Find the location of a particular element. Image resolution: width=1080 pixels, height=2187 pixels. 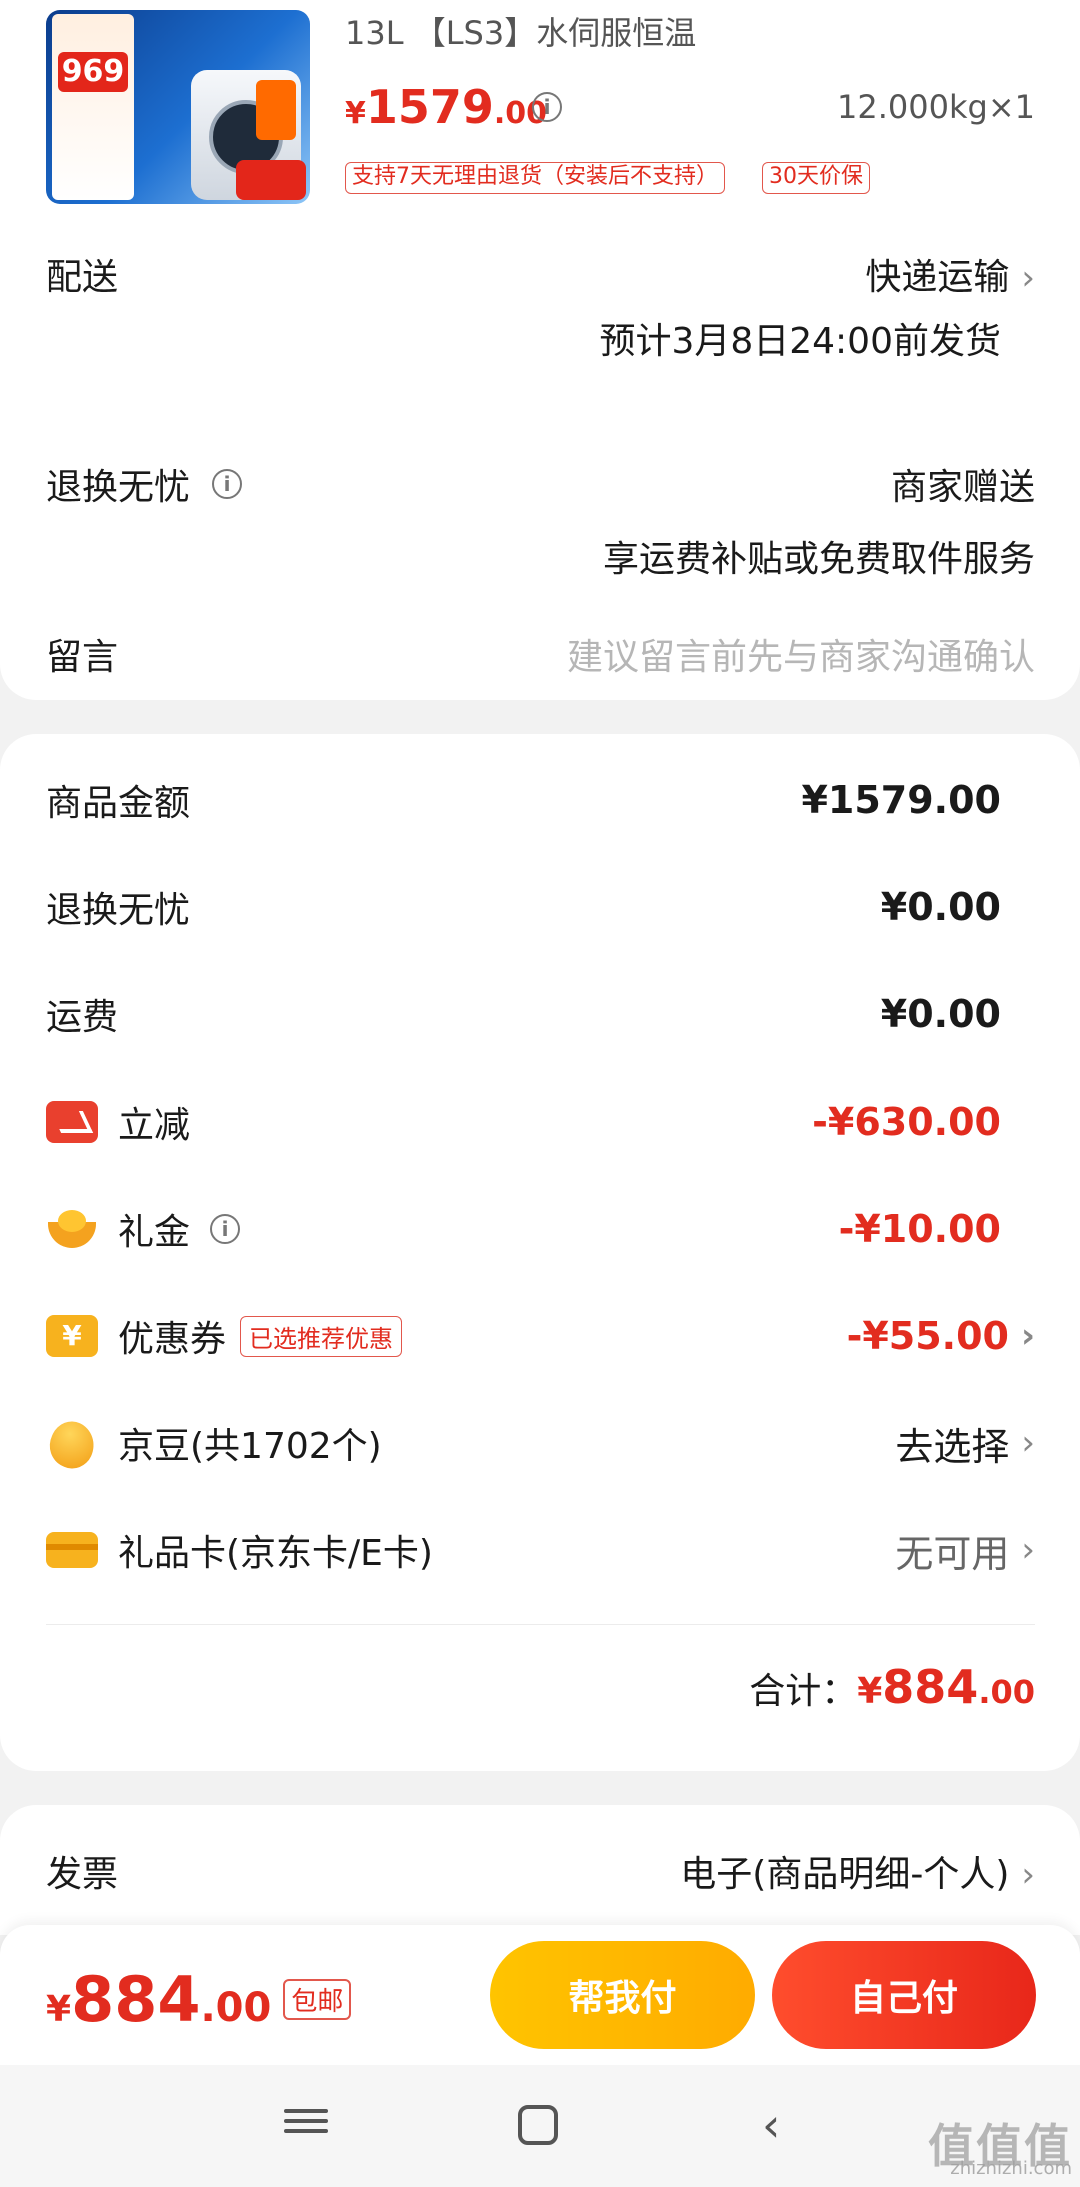

gift-cash-label: 礼金 is located at coordinates (154, 1232).